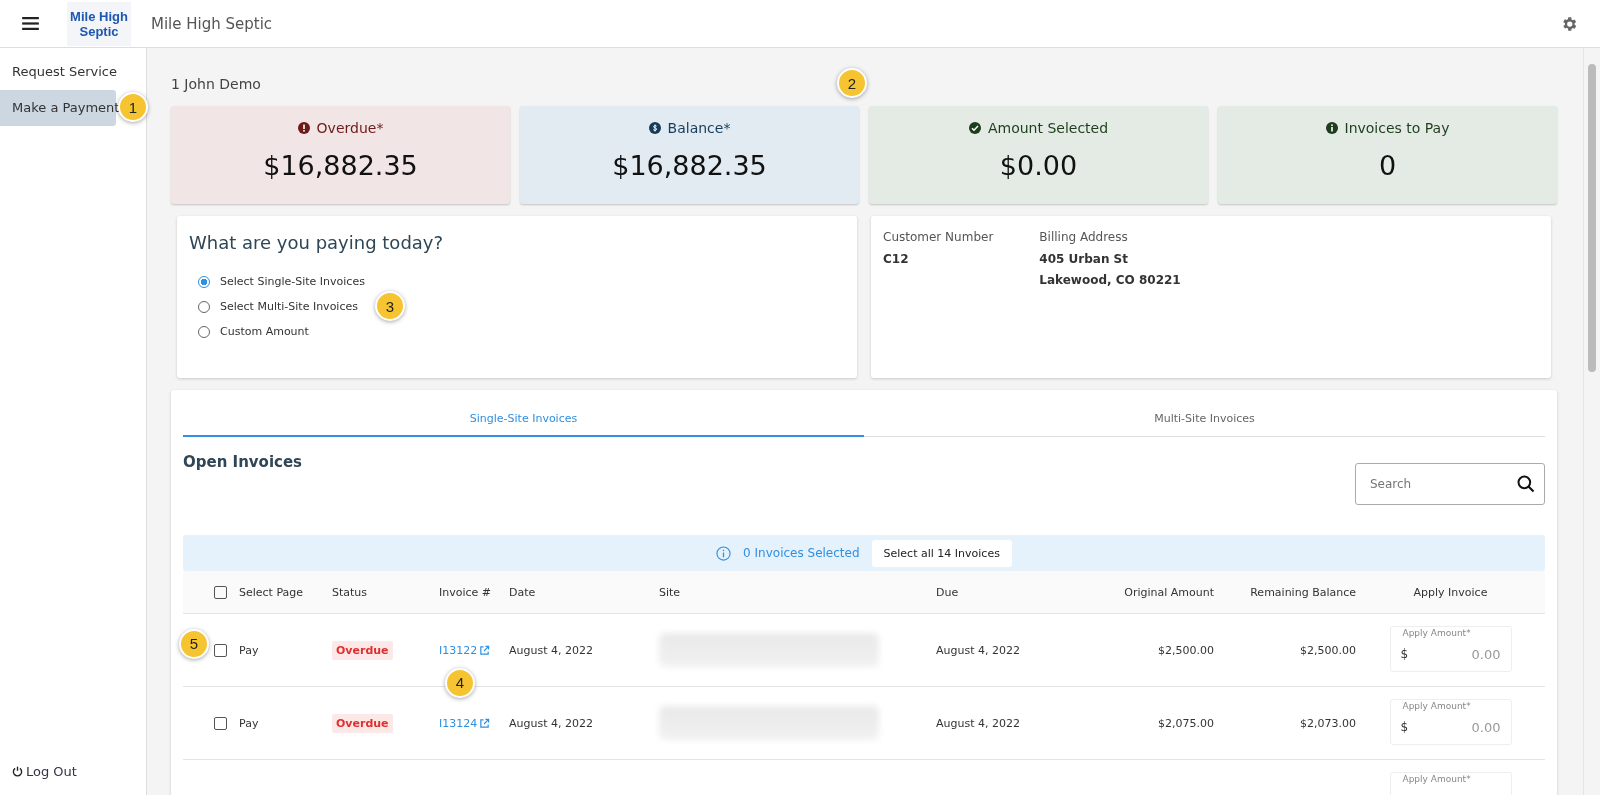 The height and width of the screenshot is (795, 1600). I want to click on column-header: Apply Invoice, so click(1450, 592).